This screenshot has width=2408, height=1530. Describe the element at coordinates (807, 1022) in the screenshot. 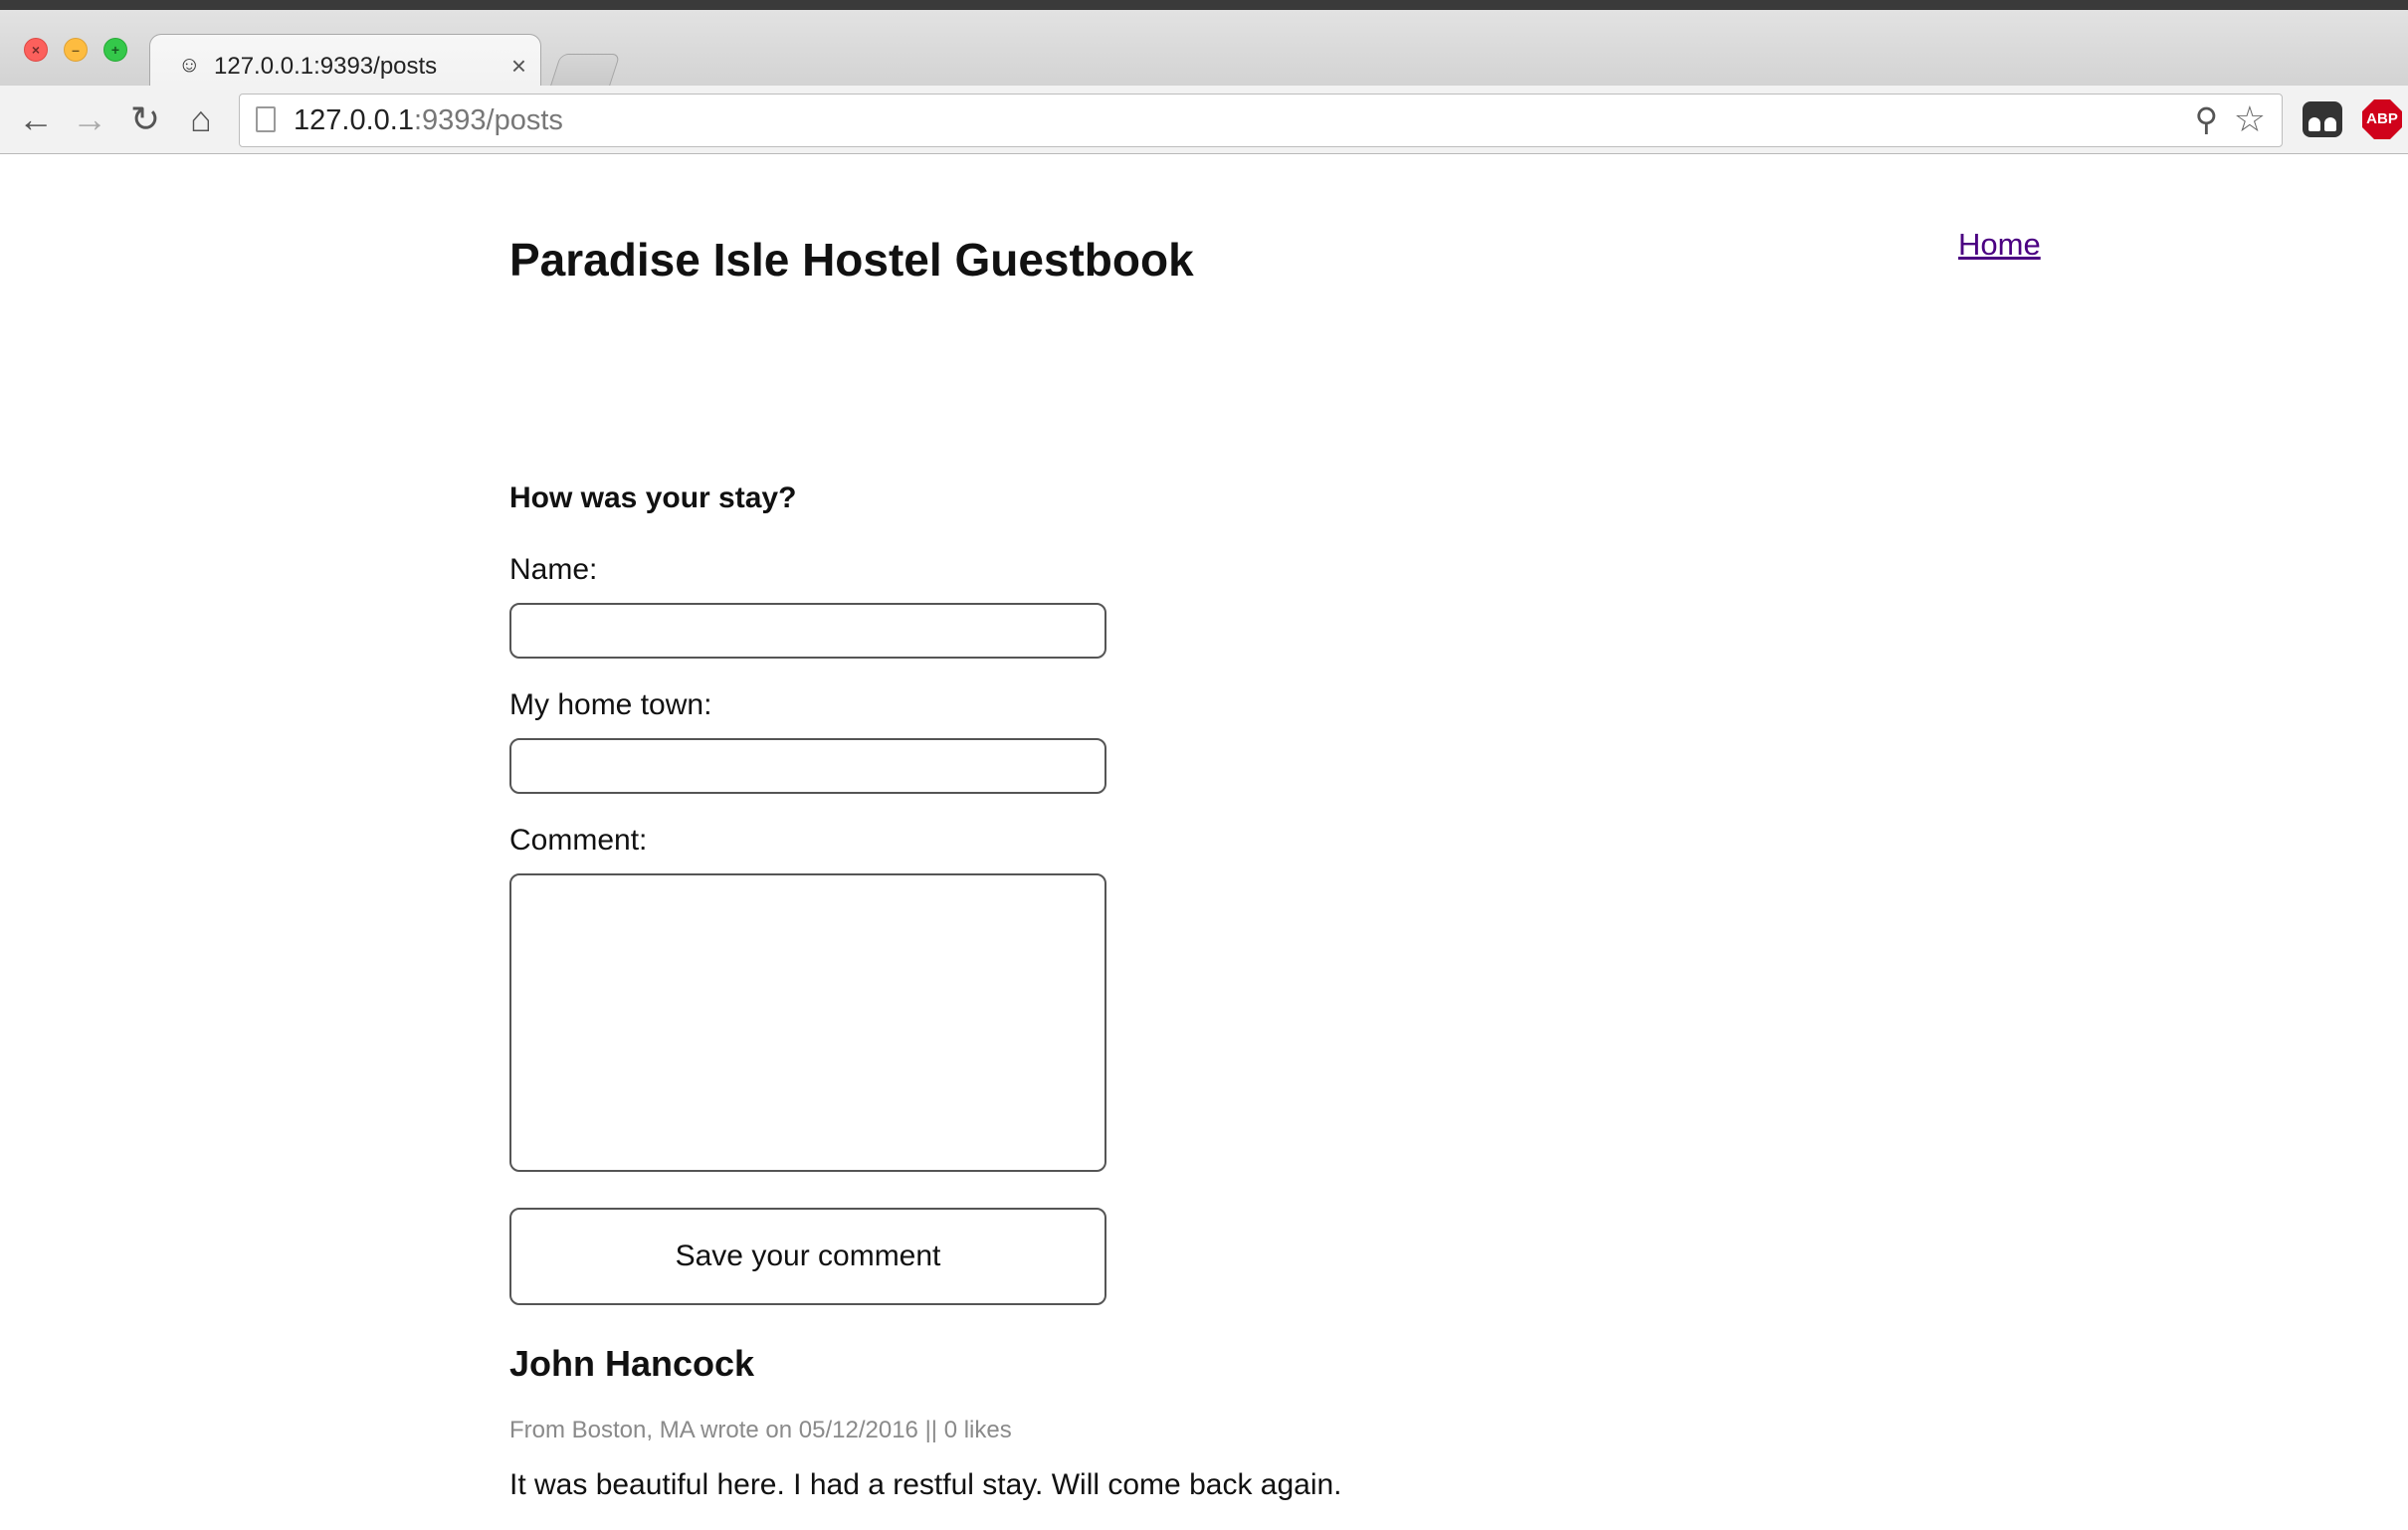

I see `comment-textarea` at that location.